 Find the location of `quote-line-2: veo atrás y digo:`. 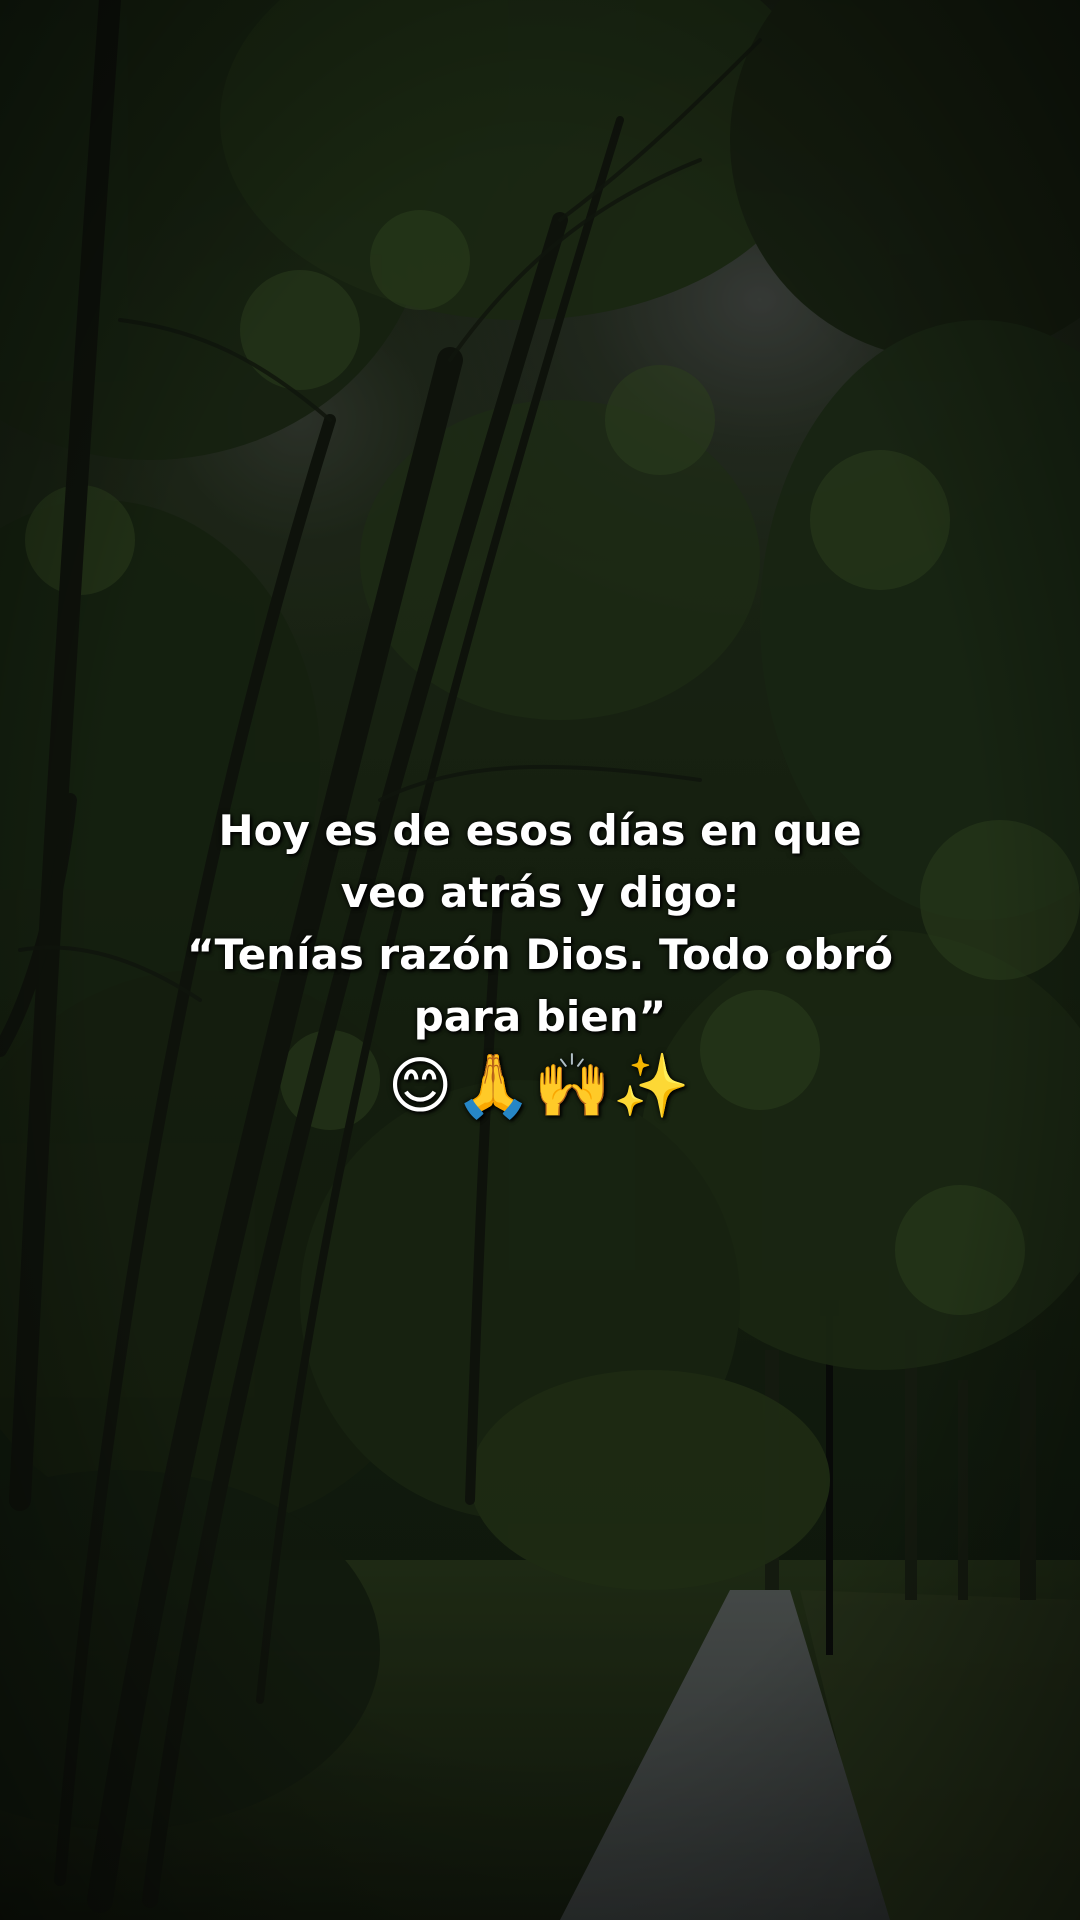

quote-line-2: veo atrás y digo: is located at coordinates (540, 892).